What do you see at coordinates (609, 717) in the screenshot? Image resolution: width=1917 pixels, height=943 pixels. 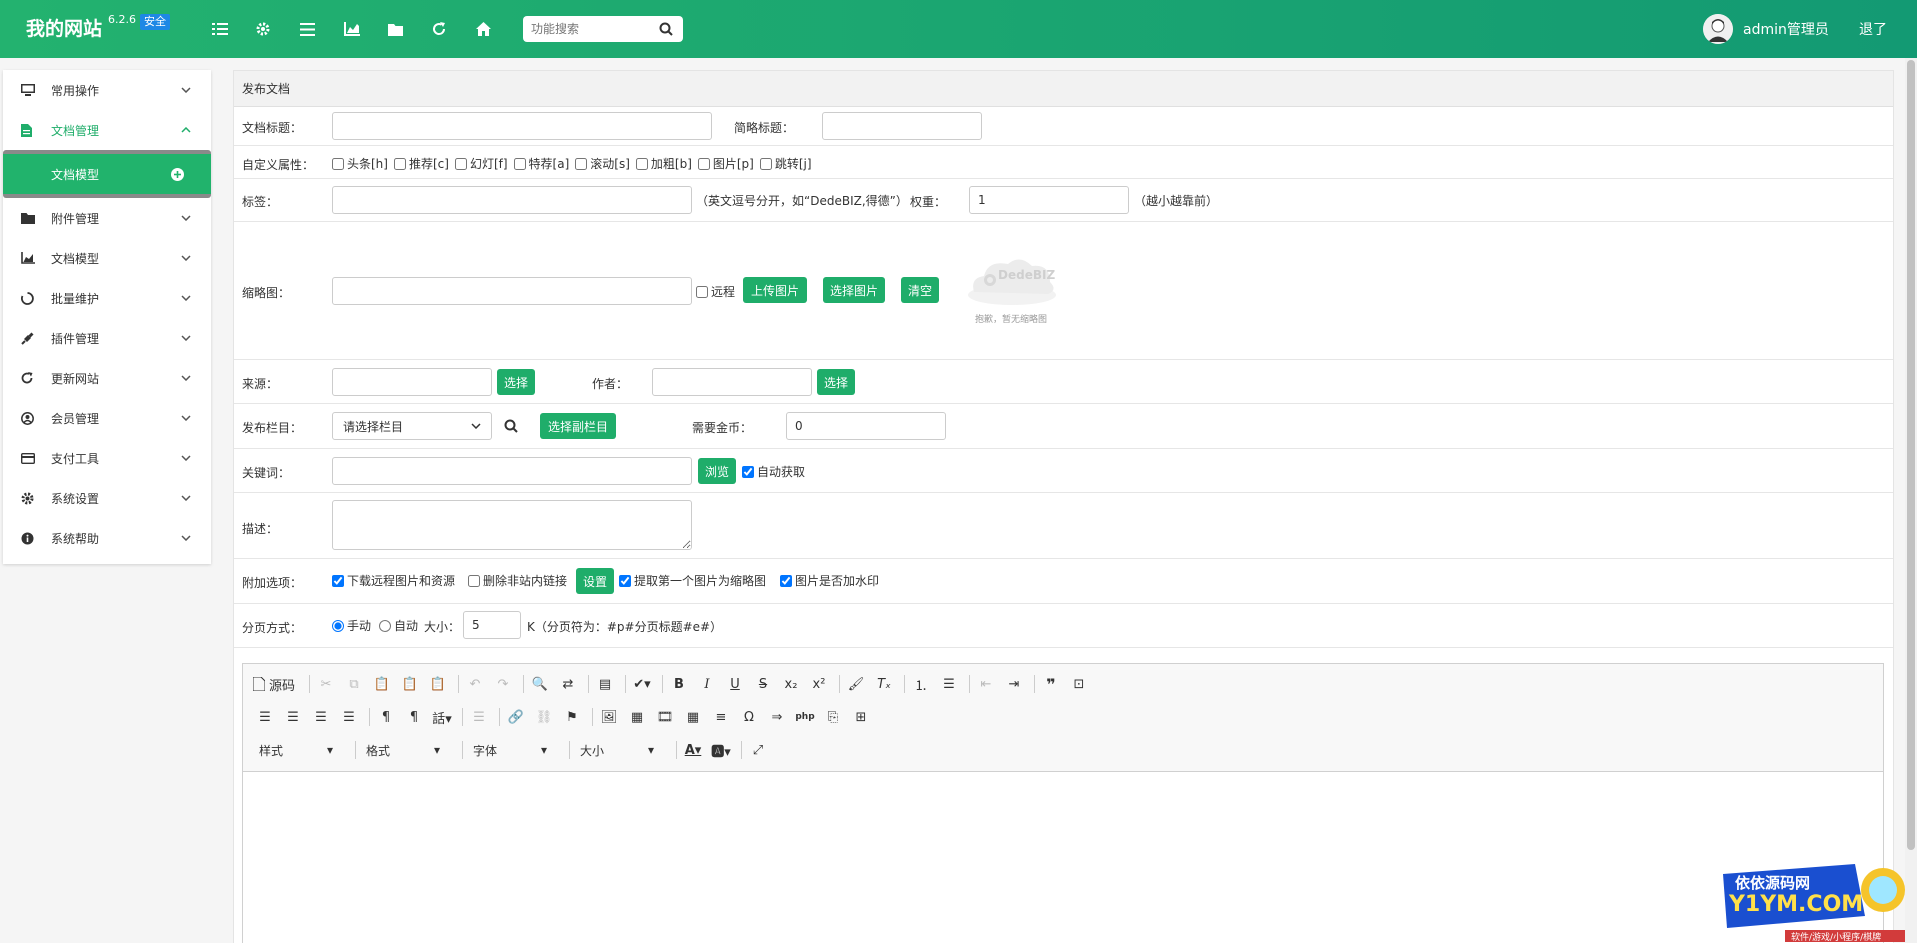 I see `image-icon: 🖼` at bounding box center [609, 717].